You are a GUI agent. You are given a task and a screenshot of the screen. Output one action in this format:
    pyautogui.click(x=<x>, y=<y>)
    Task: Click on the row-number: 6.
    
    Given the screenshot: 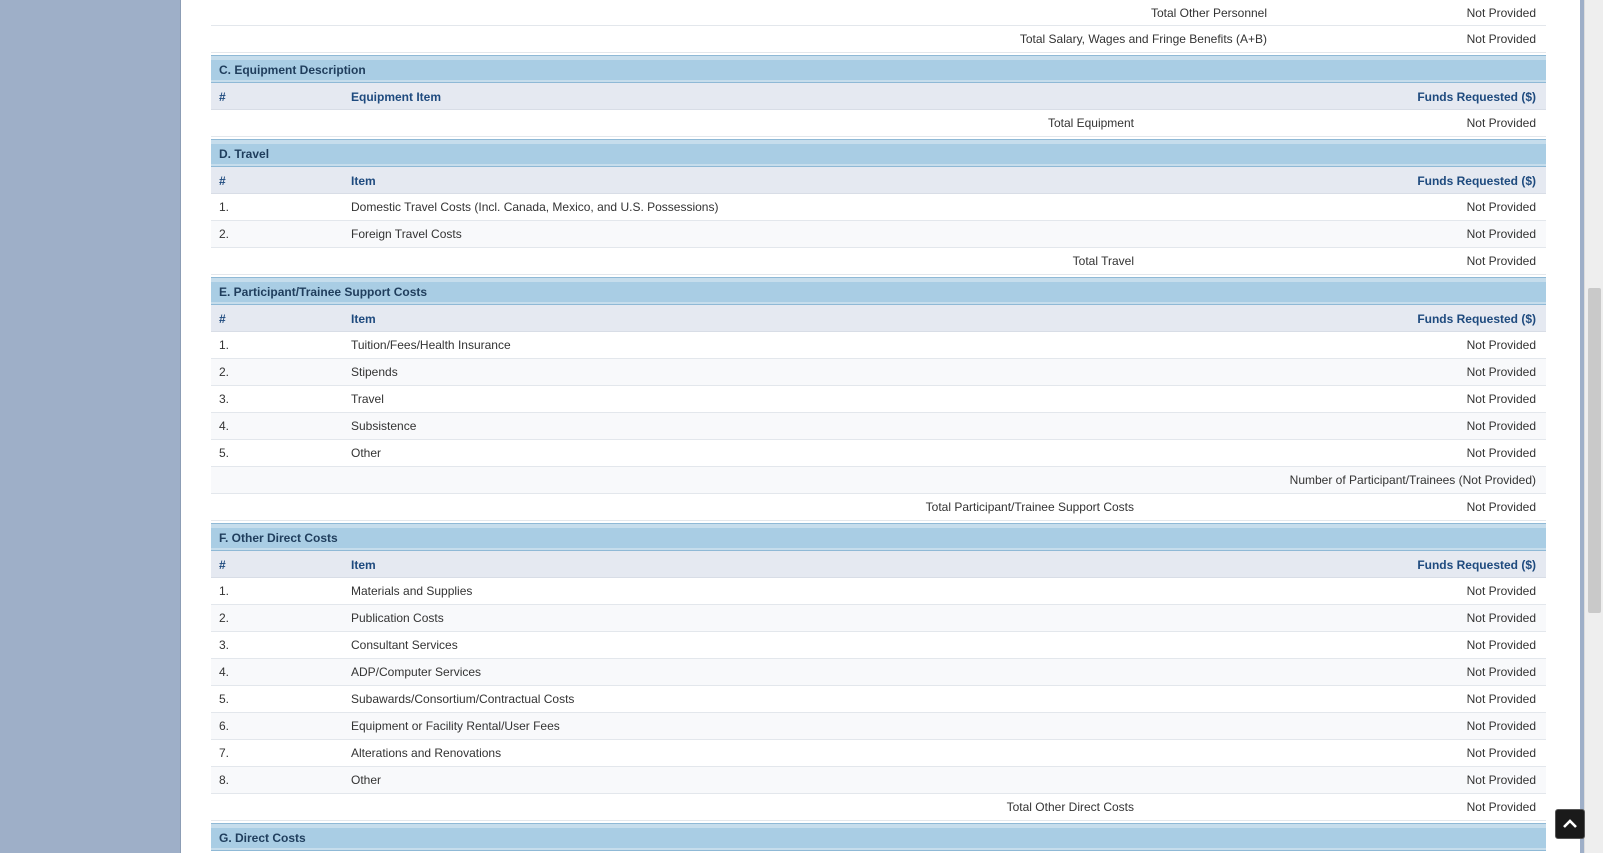 What is the action you would take?
    pyautogui.click(x=224, y=726)
    